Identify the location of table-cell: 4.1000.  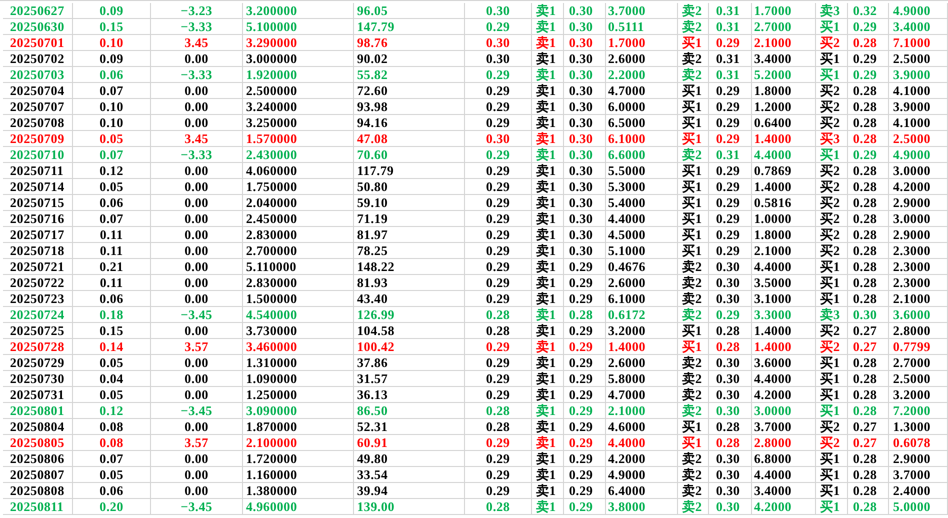
(918, 91).